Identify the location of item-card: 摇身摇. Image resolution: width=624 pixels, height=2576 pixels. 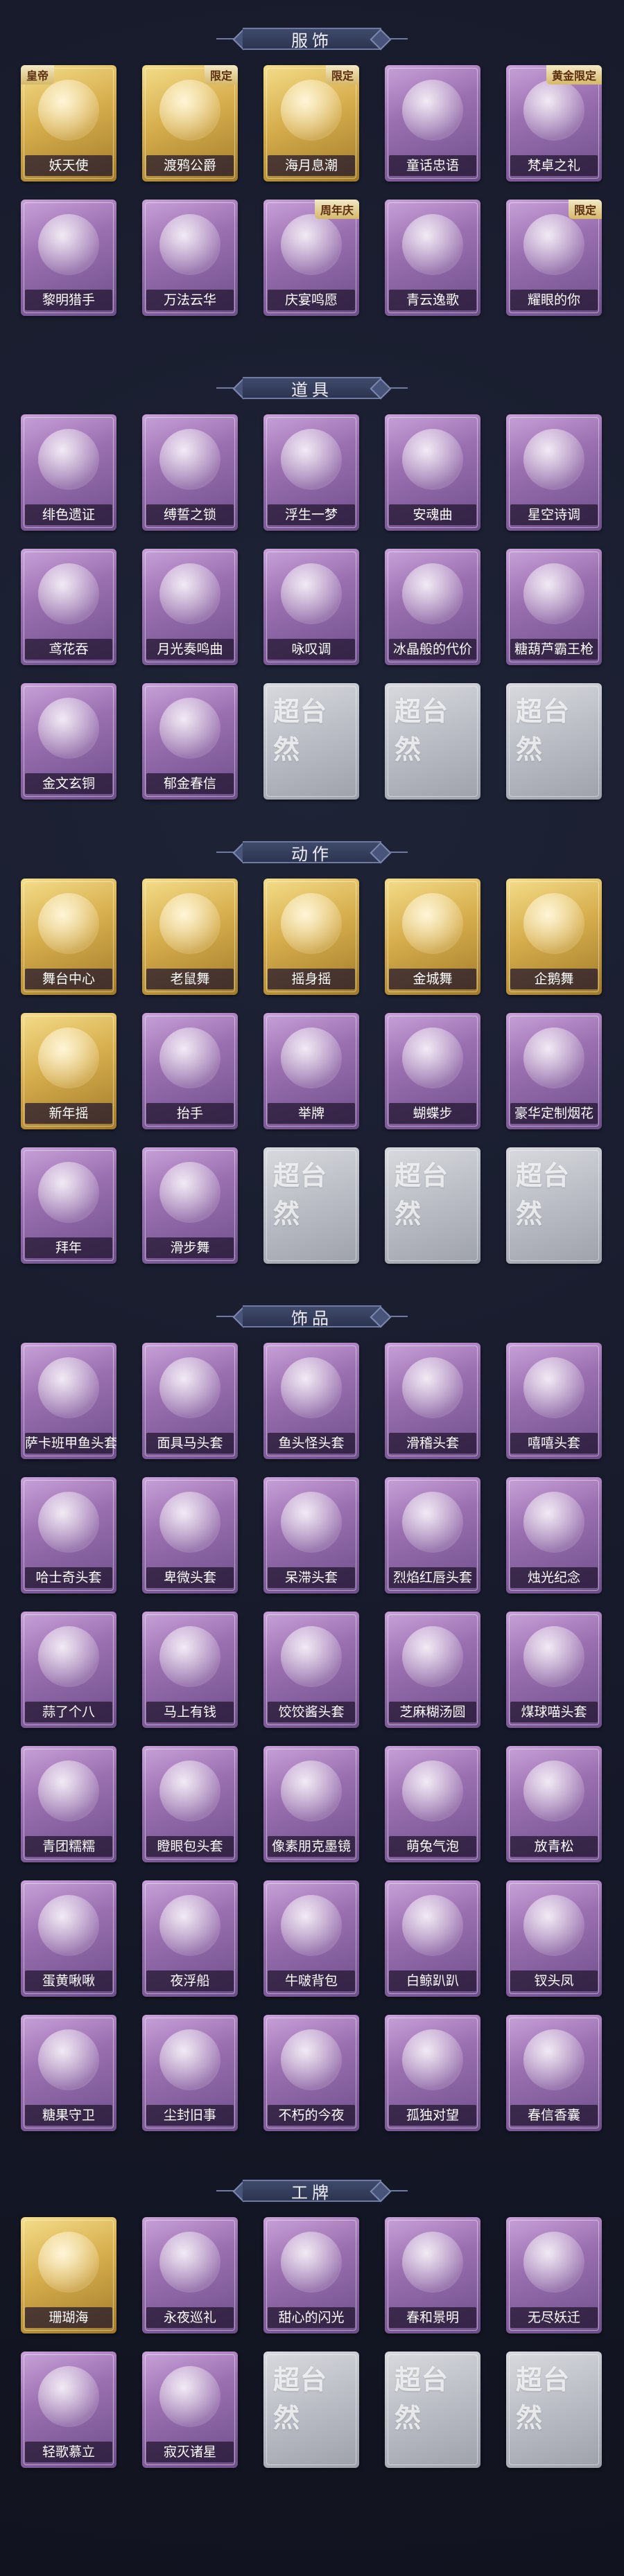
(311, 937).